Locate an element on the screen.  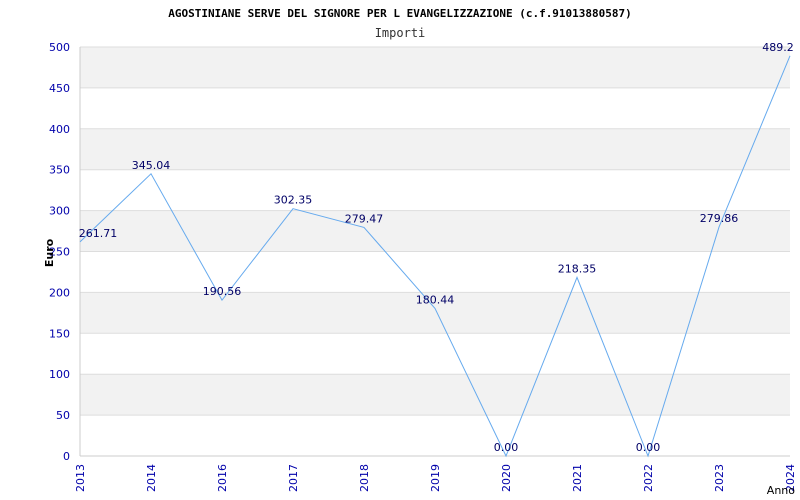
x-axis-label: Anno is located at coordinates (781, 490).